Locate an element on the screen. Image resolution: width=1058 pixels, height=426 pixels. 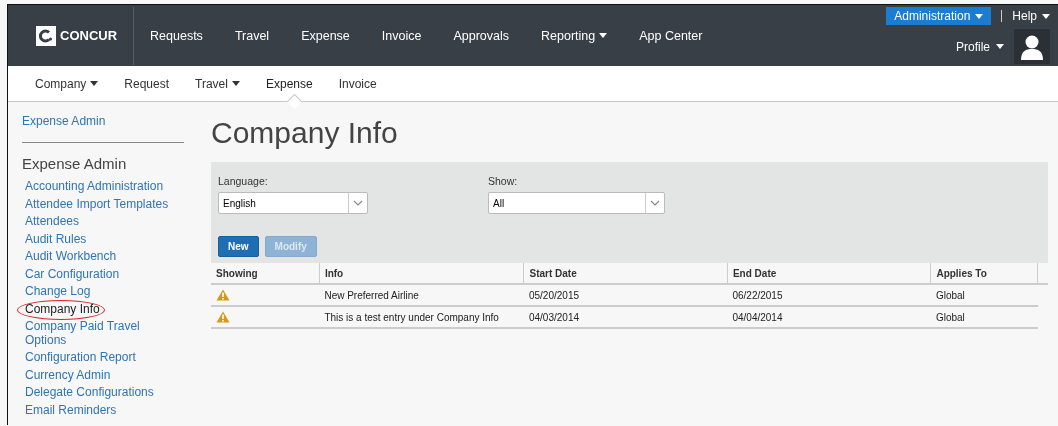
page-title: Company Info is located at coordinates (305, 133).